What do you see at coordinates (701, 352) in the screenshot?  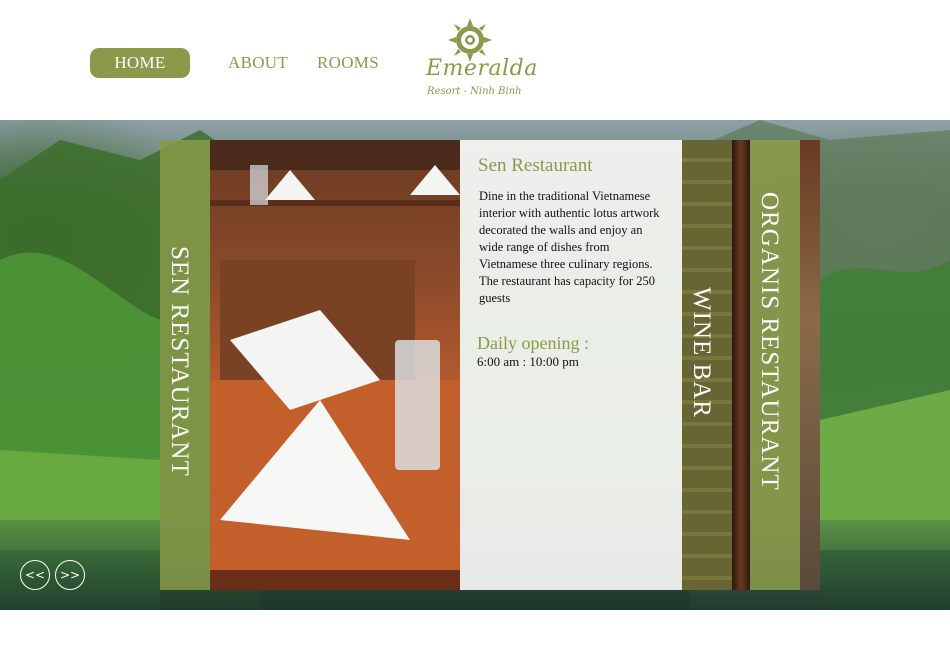 I see `wine-bar-tab-label: WINE BAR` at bounding box center [701, 352].